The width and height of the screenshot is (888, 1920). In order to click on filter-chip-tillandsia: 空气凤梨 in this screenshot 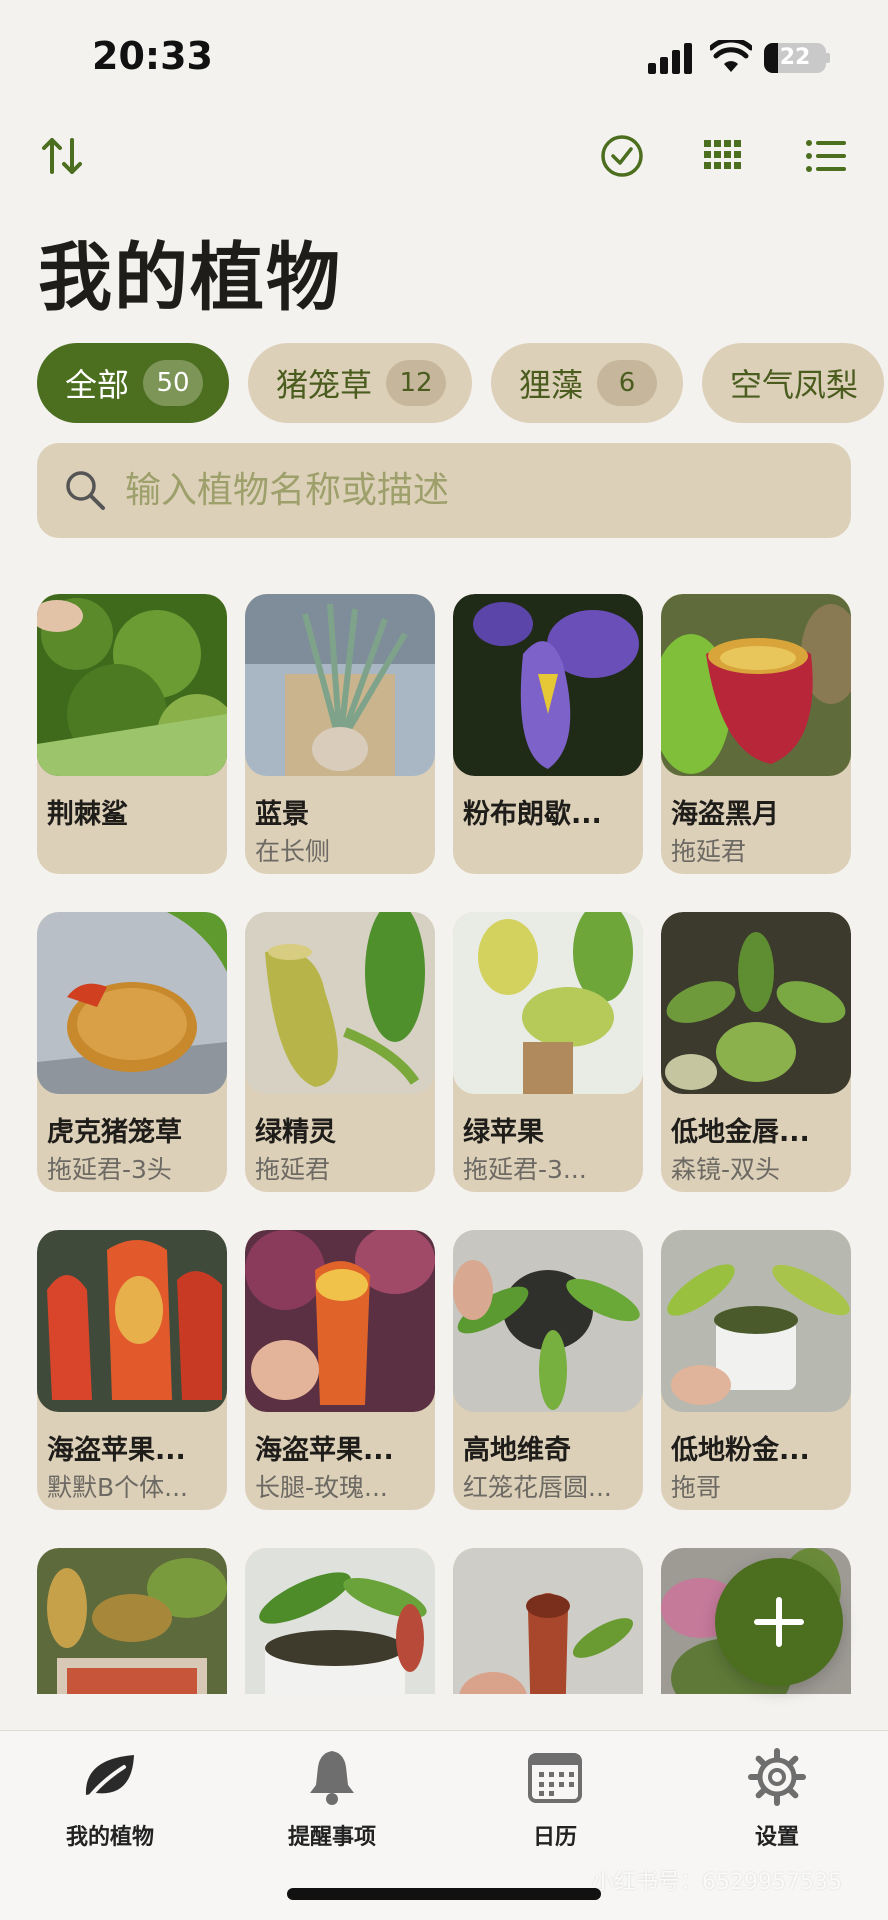, I will do `click(793, 383)`.